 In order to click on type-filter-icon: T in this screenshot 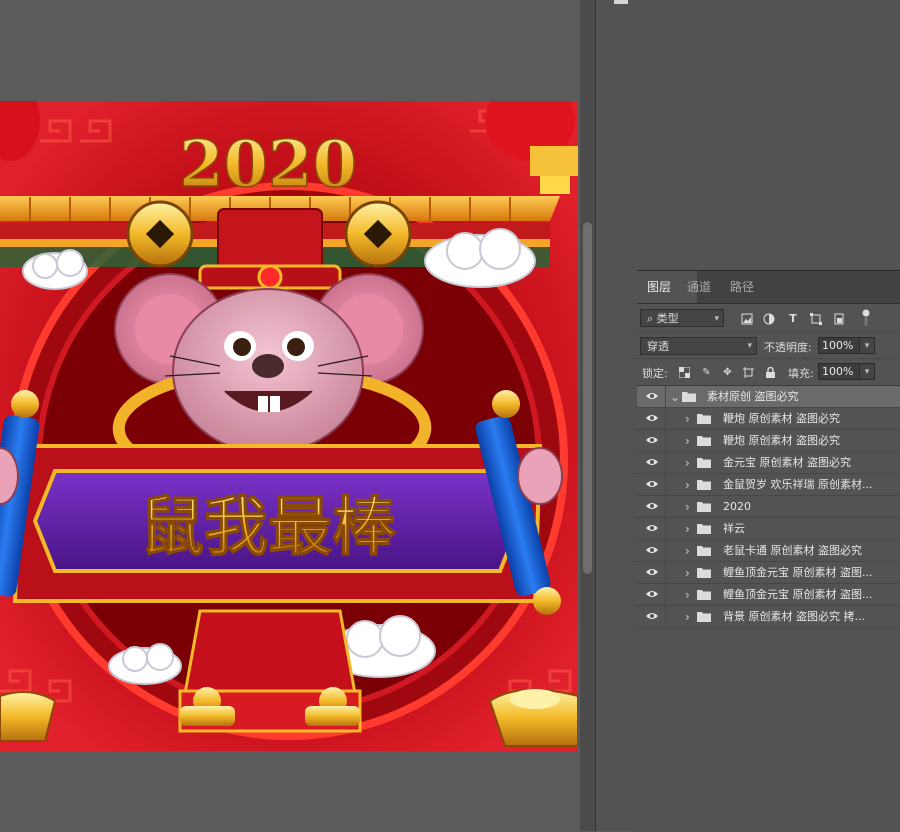, I will do `click(793, 319)`.